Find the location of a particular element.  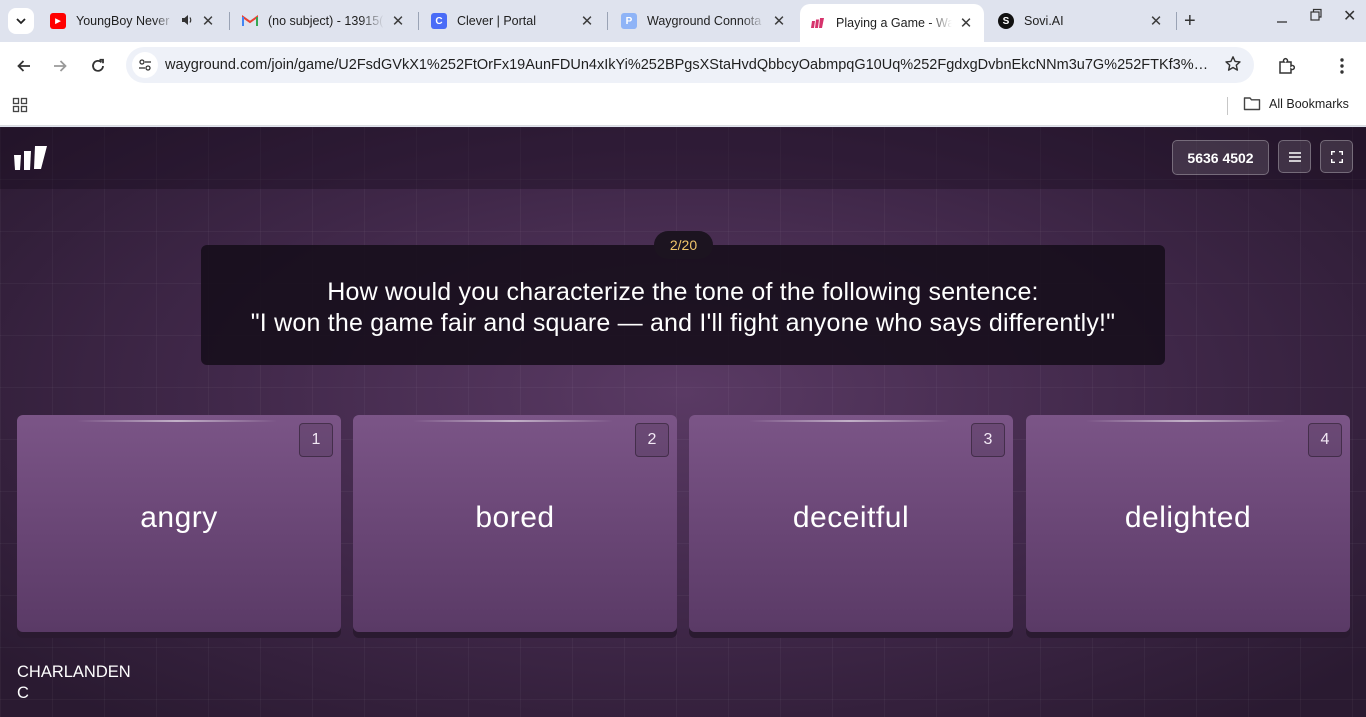

browser-tab: P Wayground Connota ✕ is located at coordinates (704, 21).